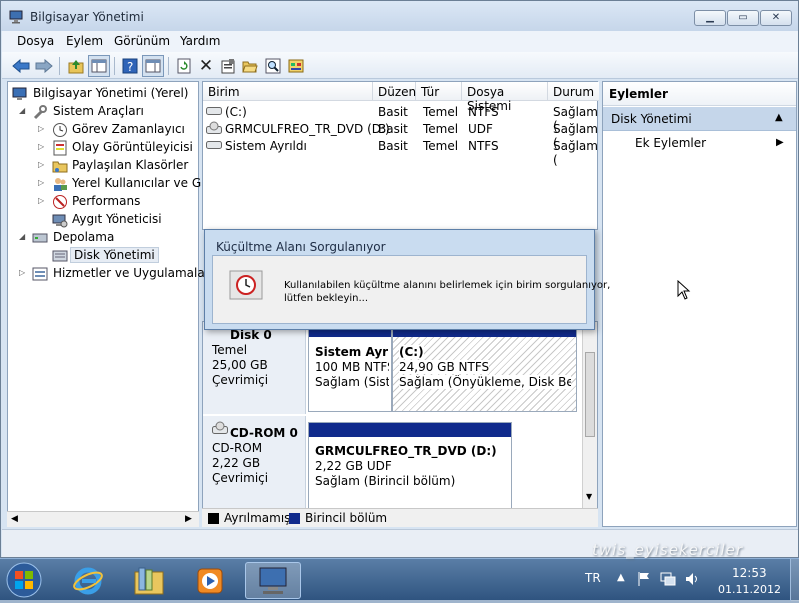 The width and height of the screenshot is (799, 603). Describe the element at coordinates (200, 41) in the screenshot. I see `menu-yardim: Yardım` at that location.